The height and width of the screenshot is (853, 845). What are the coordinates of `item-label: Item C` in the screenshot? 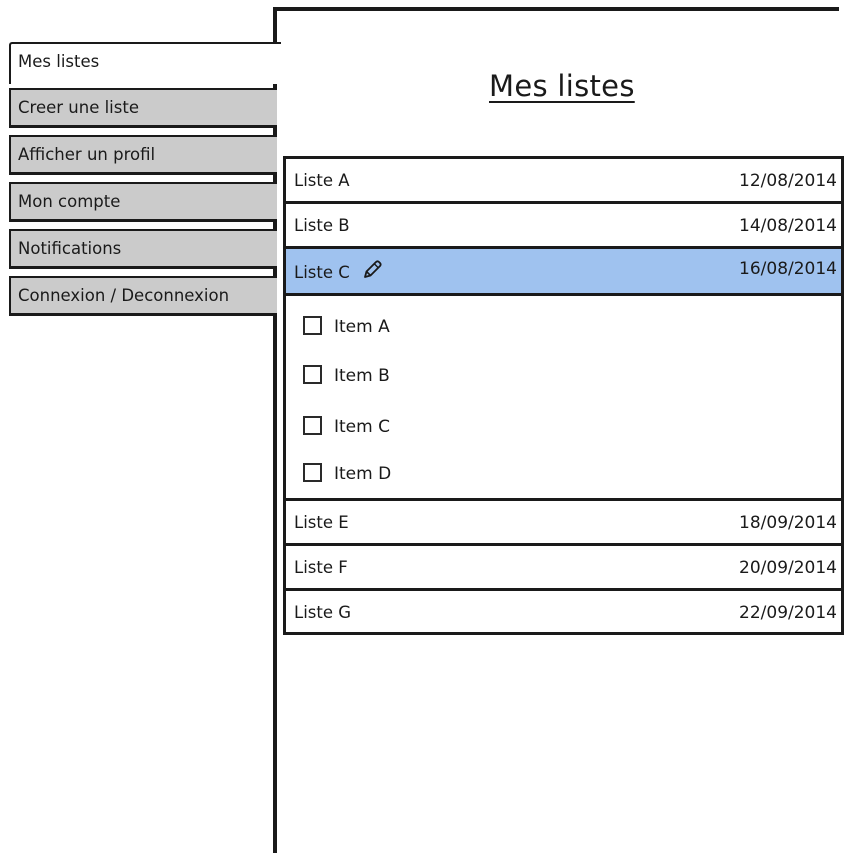 It's located at (362, 427).